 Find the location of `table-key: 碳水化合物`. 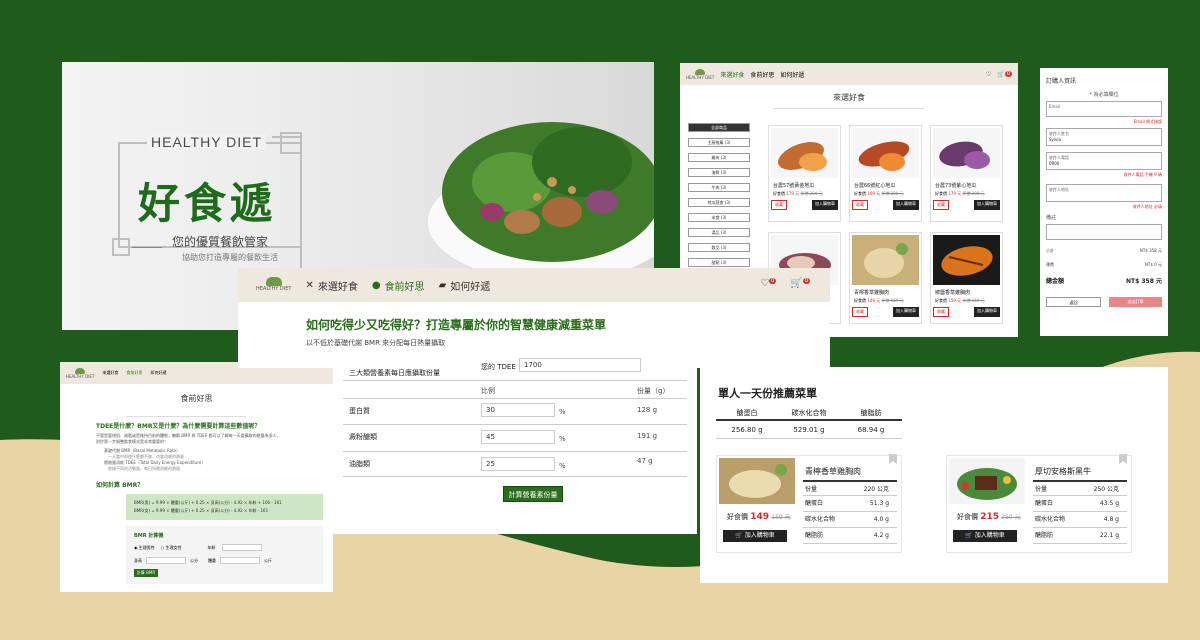

table-key: 碳水化合物 is located at coordinates (1050, 519).